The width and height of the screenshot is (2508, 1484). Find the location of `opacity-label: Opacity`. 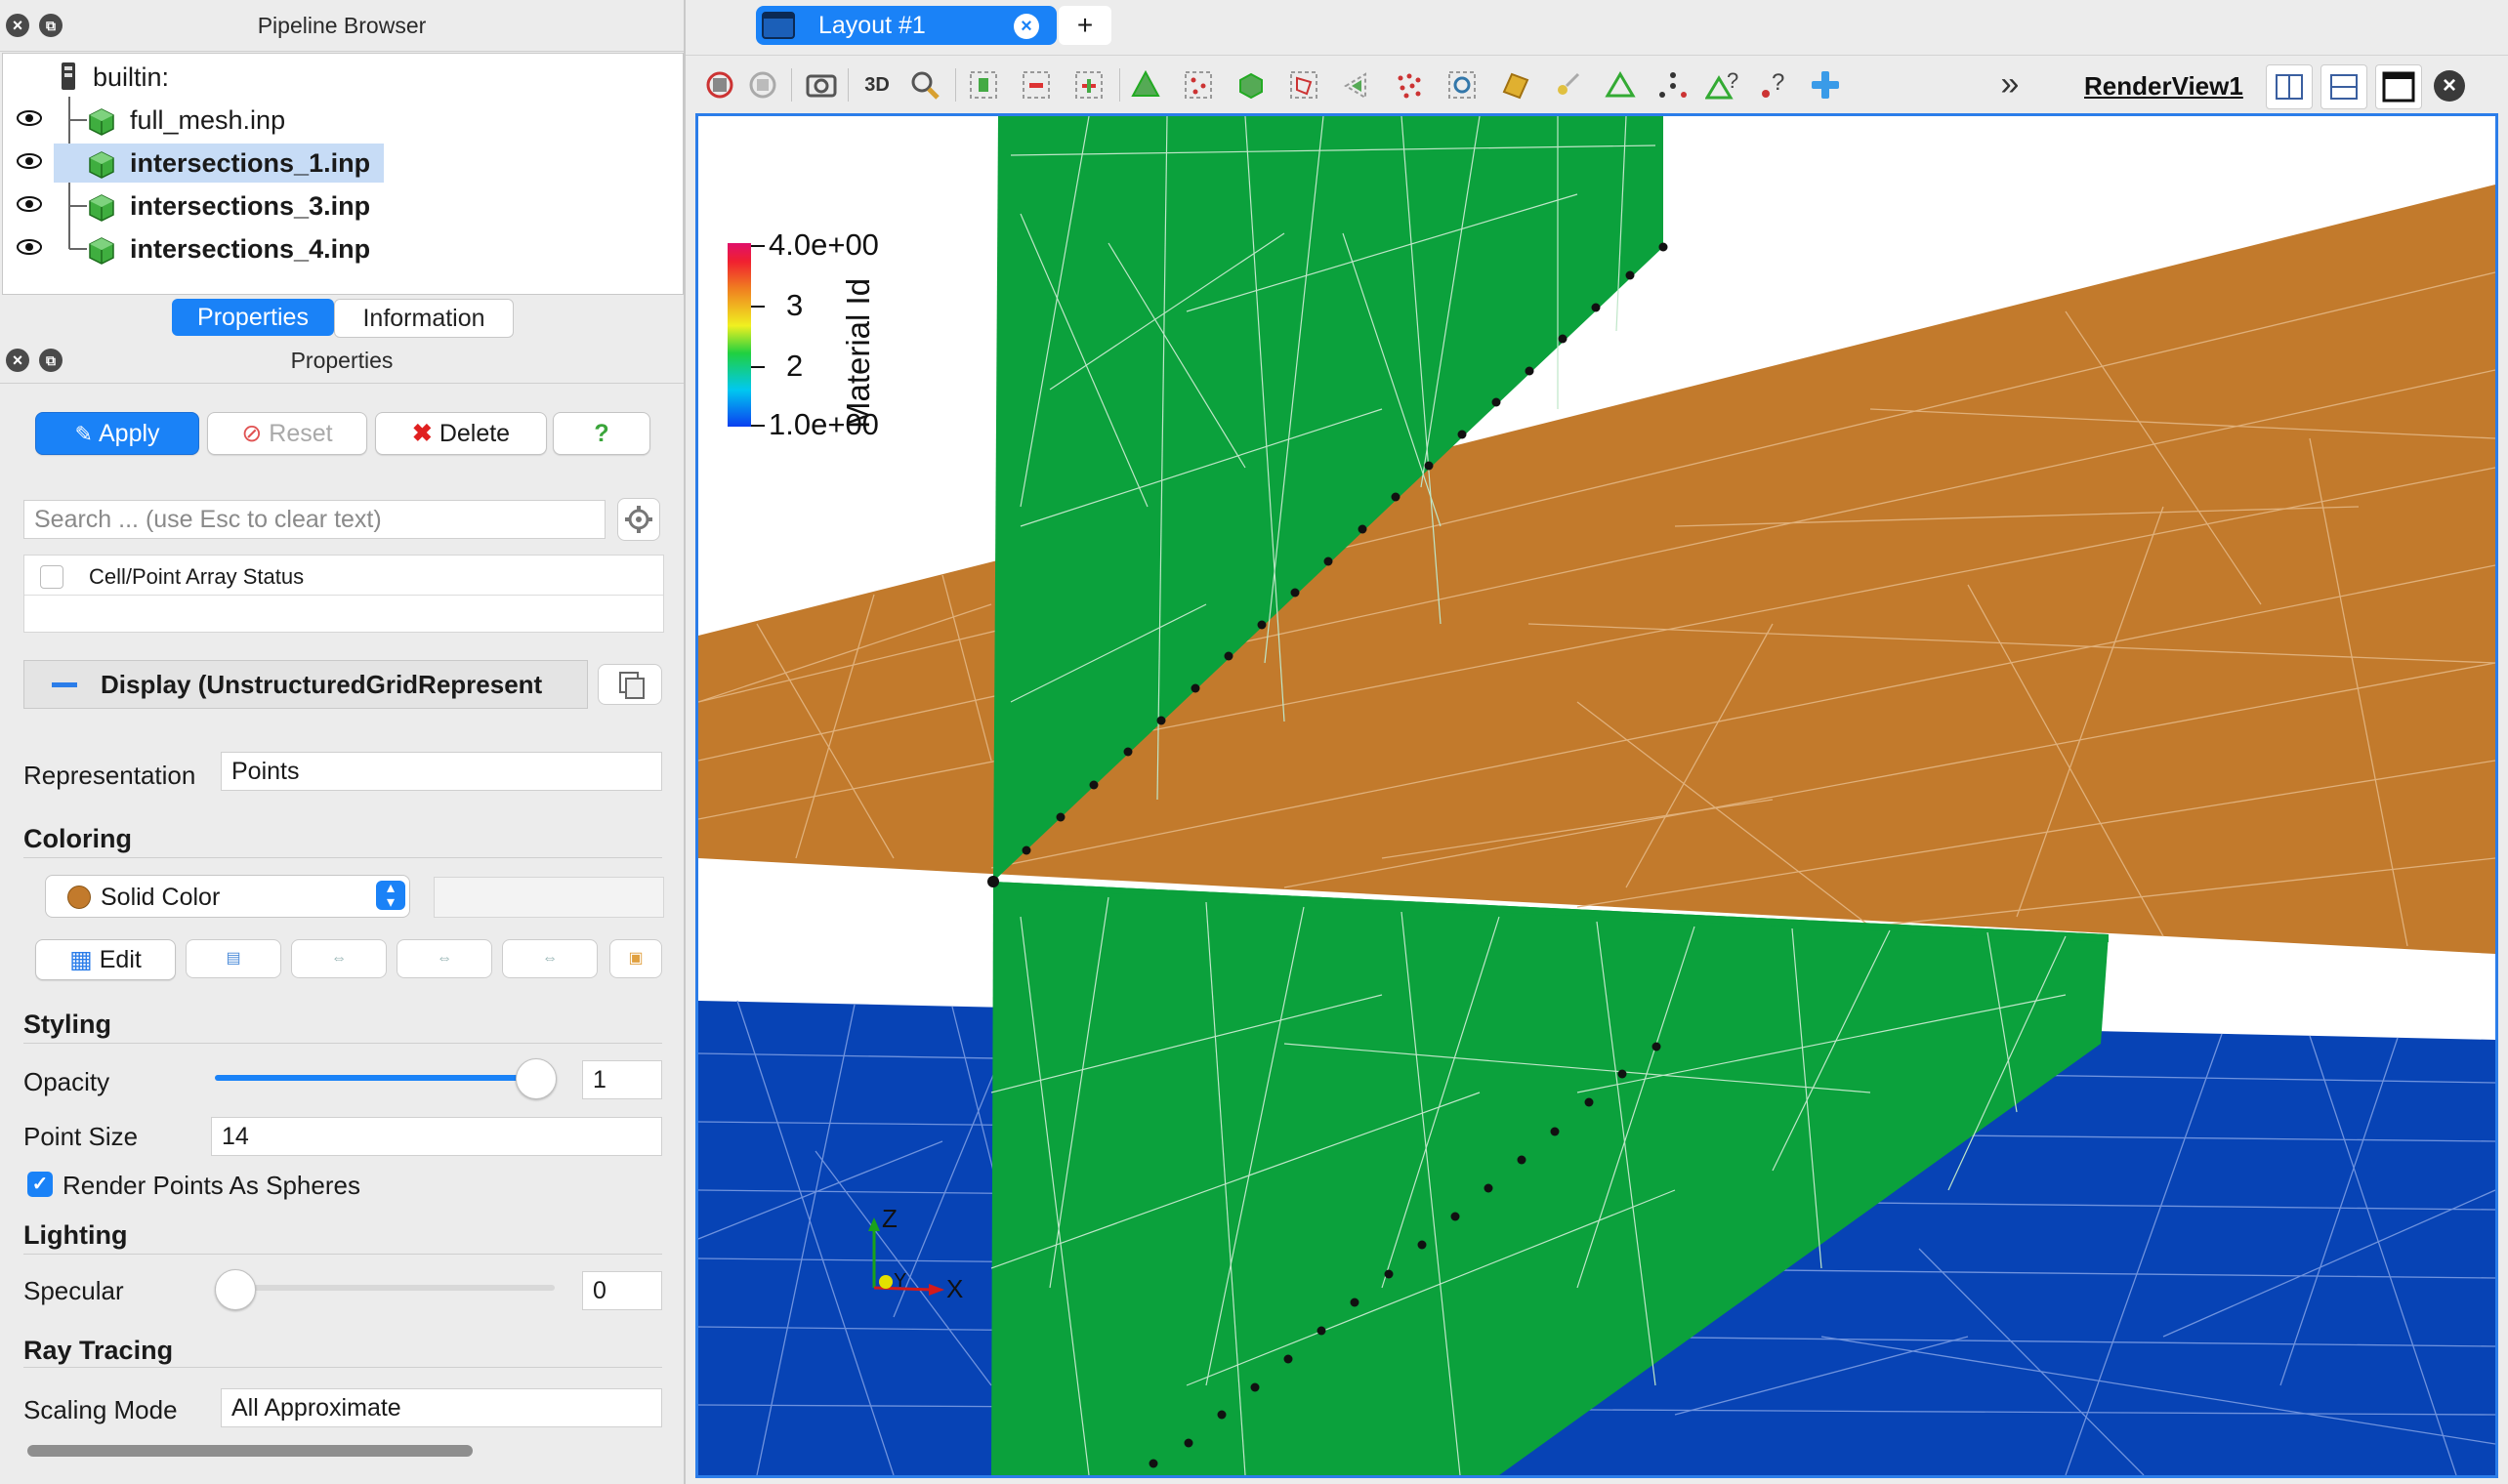

opacity-label: Opacity is located at coordinates (66, 1082).